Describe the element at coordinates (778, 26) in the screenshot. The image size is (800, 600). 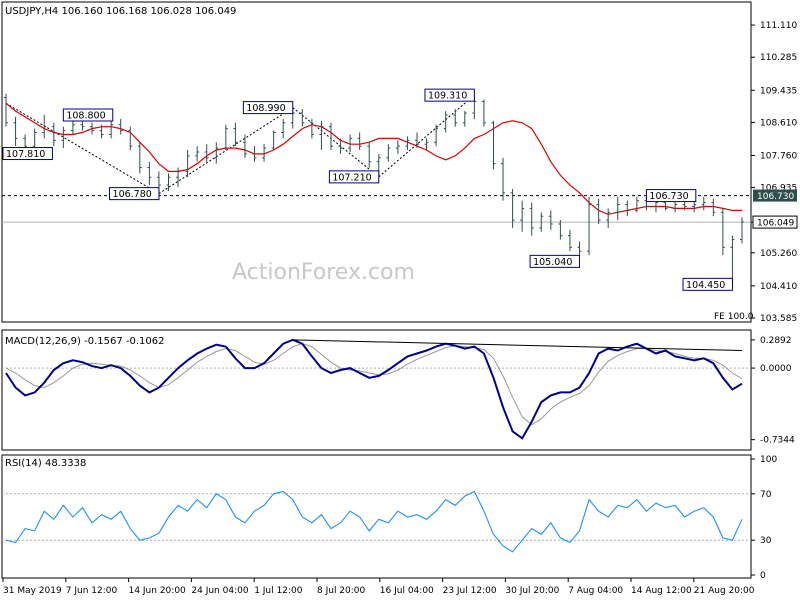
I see `price-tick-label: 111.110` at that location.